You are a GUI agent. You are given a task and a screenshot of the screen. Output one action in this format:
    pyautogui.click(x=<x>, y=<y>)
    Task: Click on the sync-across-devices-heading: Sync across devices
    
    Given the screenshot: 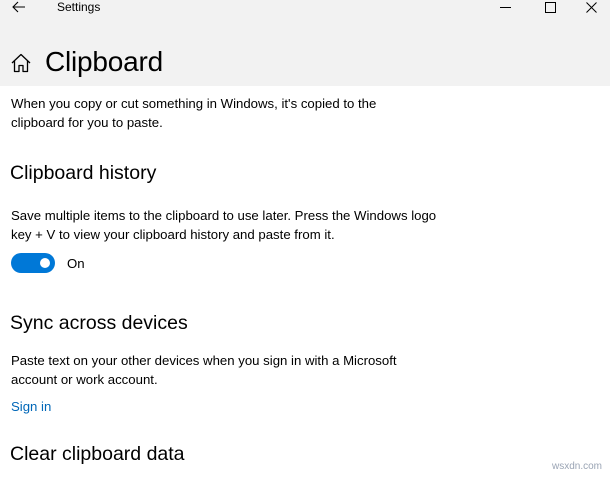 What is the action you would take?
    pyautogui.click(x=99, y=323)
    